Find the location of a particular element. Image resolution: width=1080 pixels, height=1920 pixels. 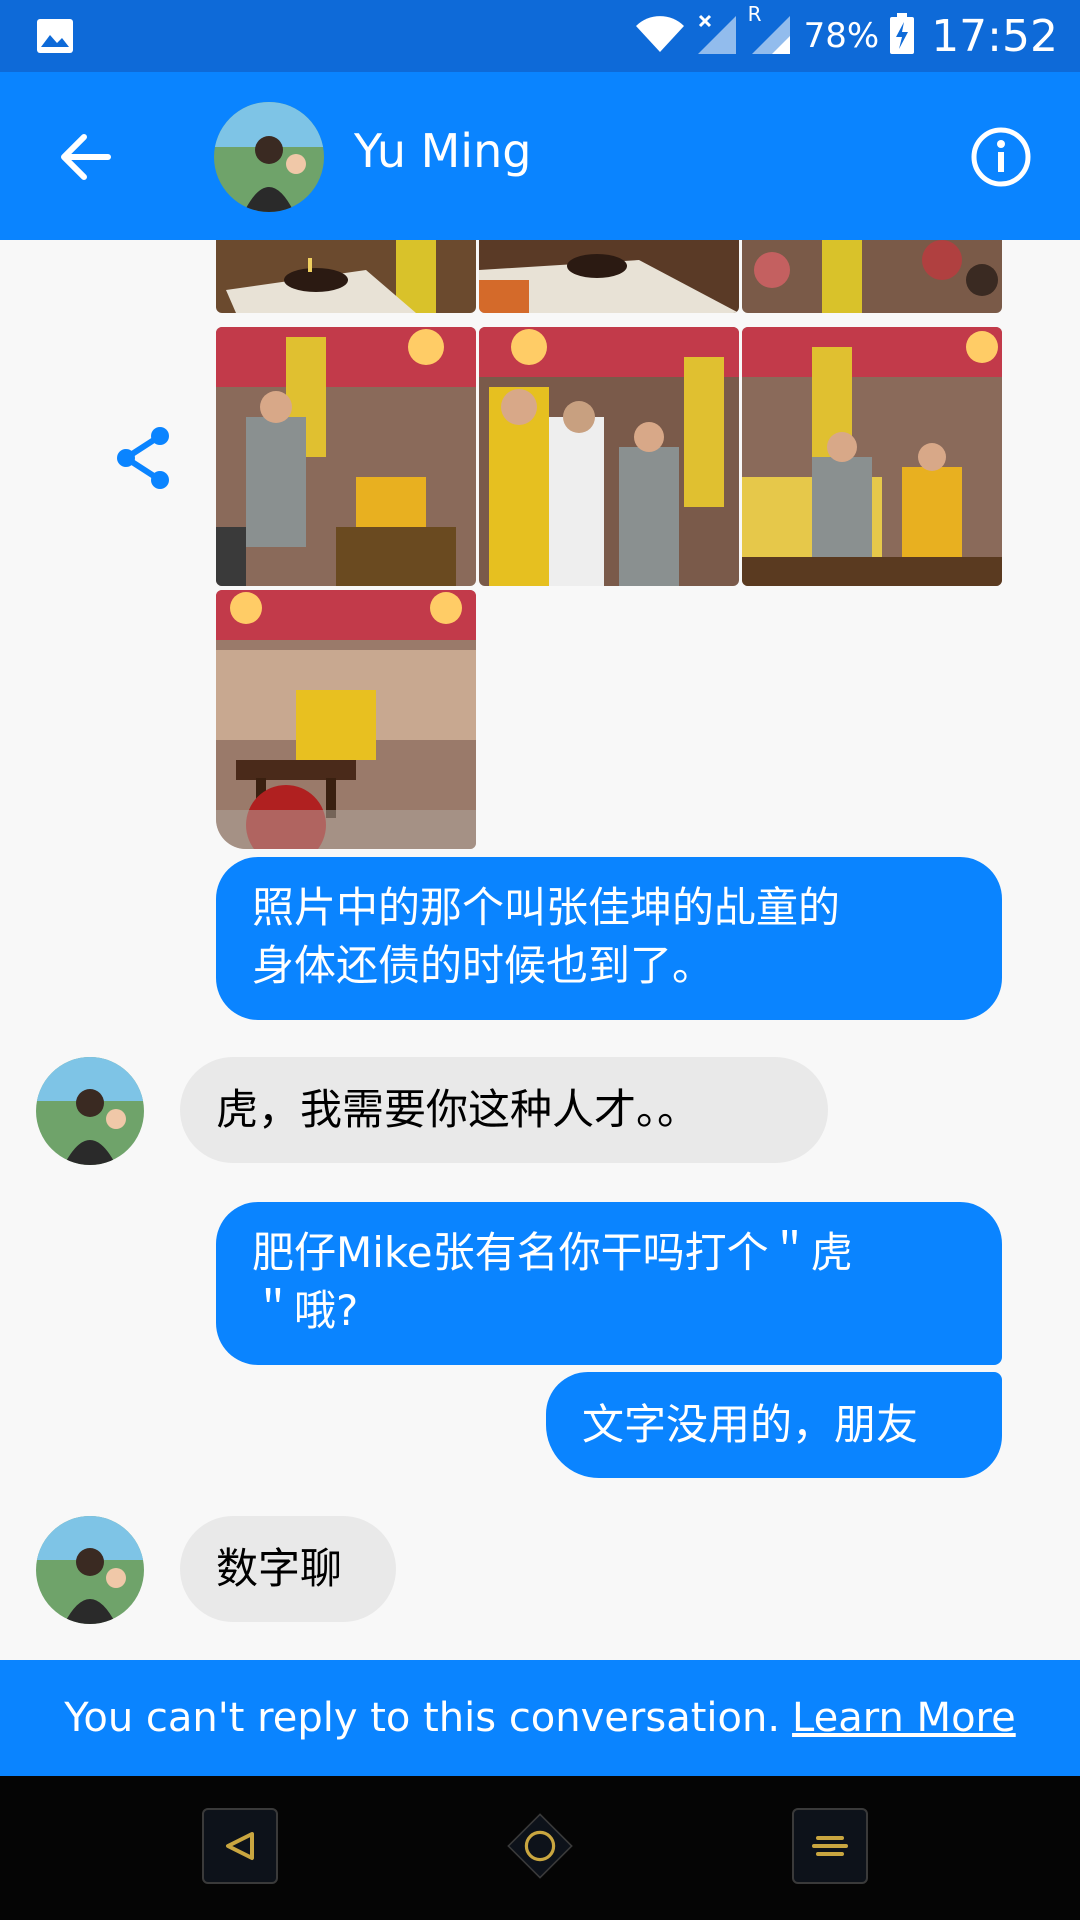

gallery-icon is located at coordinates (55, 38).